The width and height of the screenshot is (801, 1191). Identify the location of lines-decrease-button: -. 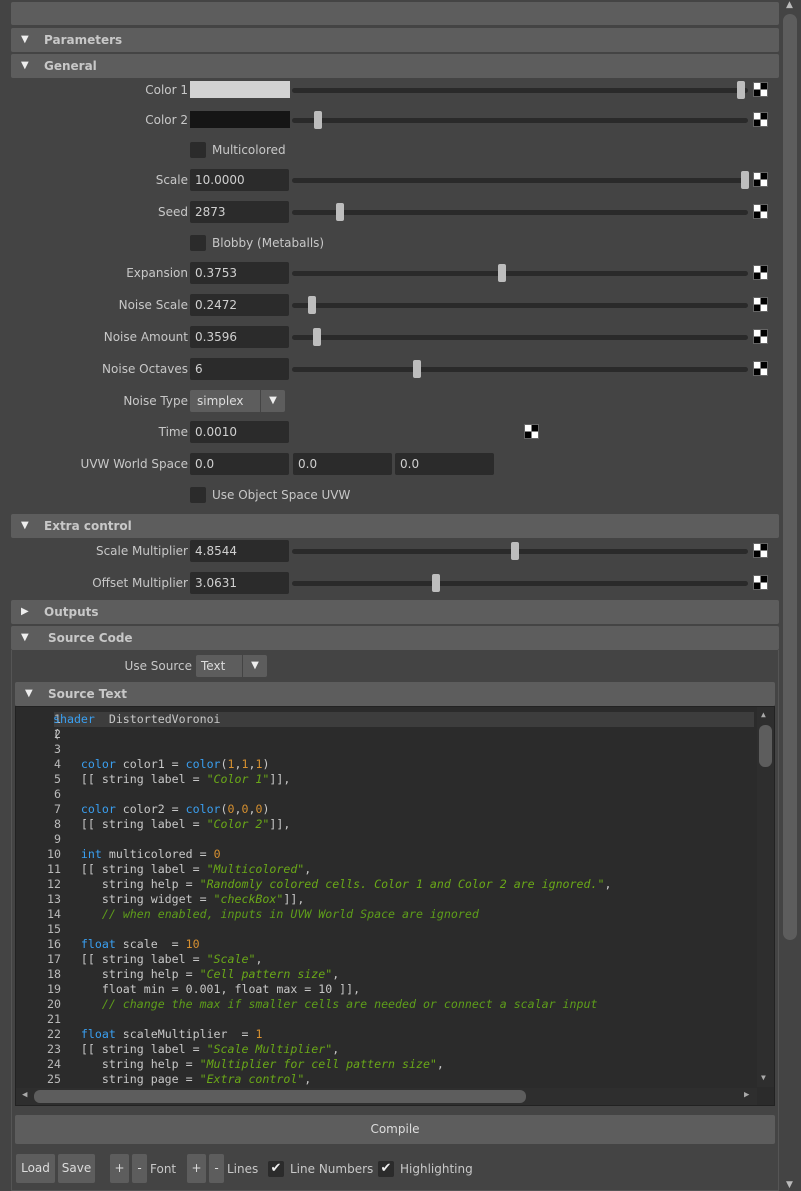
(216, 1168).